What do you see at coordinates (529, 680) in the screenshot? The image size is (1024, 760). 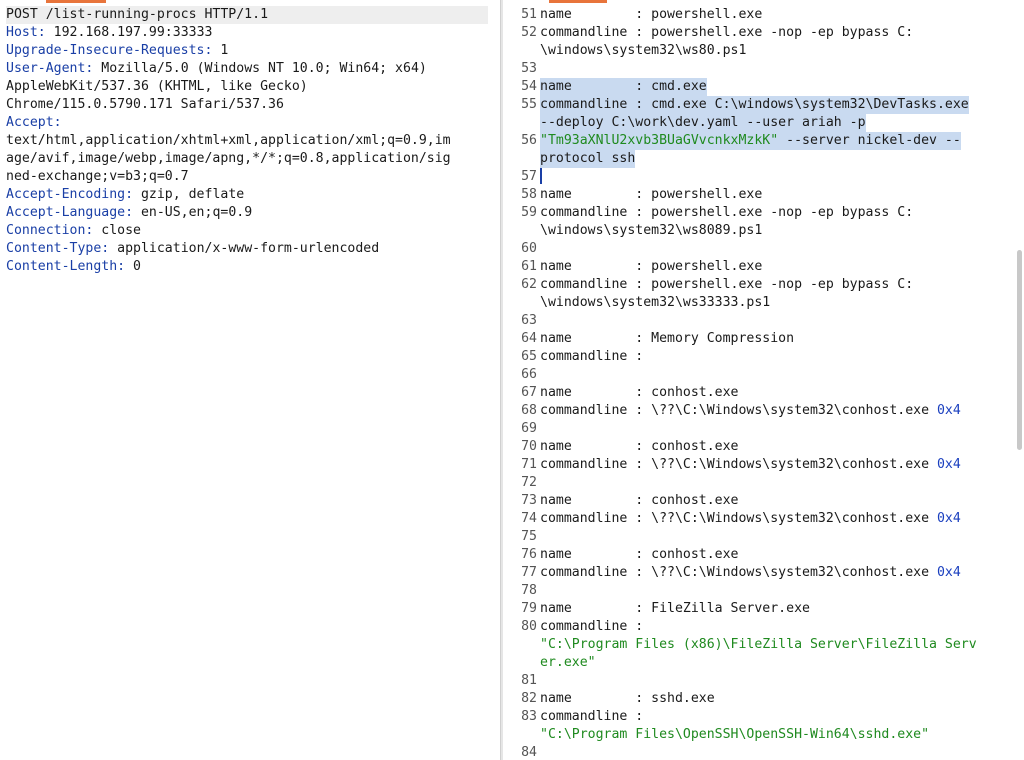 I see `line-number: 81` at bounding box center [529, 680].